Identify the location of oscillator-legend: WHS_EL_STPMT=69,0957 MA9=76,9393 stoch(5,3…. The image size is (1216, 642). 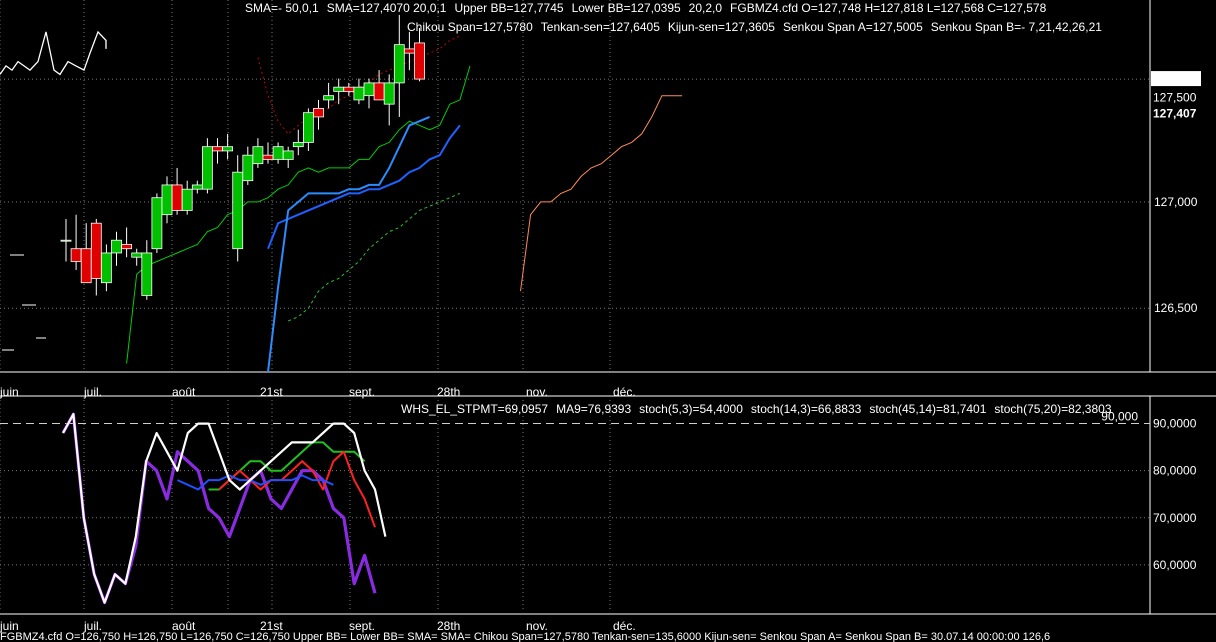
(756, 409).